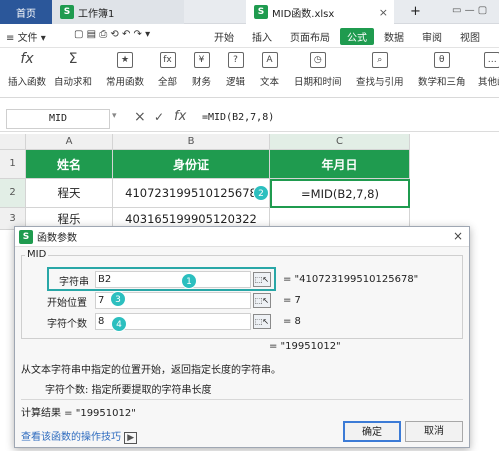 Image resolution: width=499 pixels, height=451 pixels. What do you see at coordinates (13, 193) in the screenshot?
I see `row-header-2: 2` at bounding box center [13, 193].